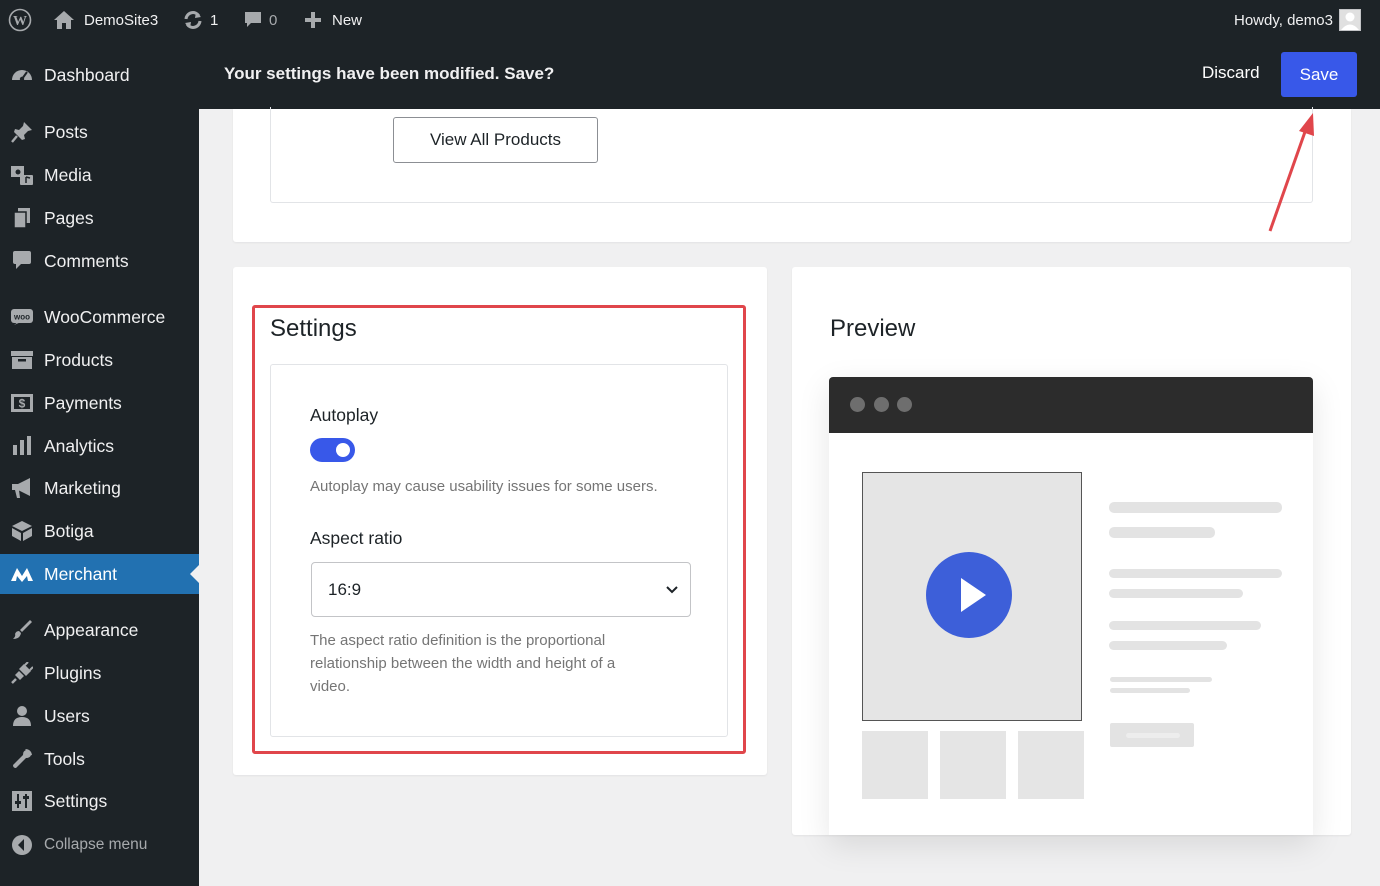 The image size is (1380, 886). I want to click on sidebar-item-comments: Comments, so click(99, 261).